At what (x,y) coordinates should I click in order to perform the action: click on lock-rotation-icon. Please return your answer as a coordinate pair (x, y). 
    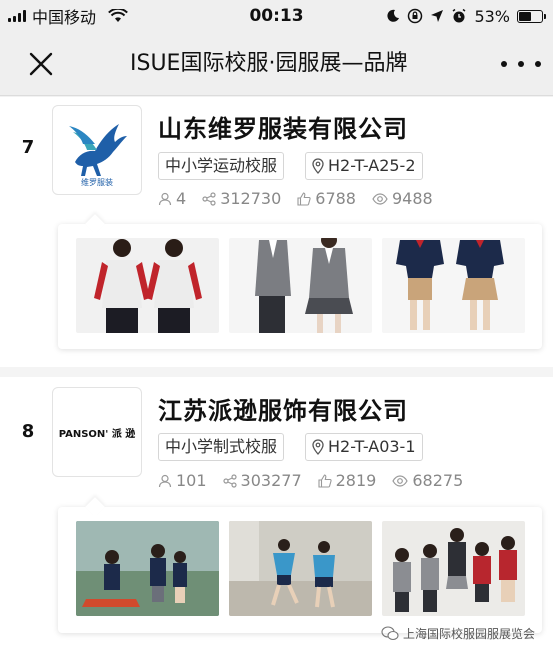
    Looking at the image, I should click on (415, 16).